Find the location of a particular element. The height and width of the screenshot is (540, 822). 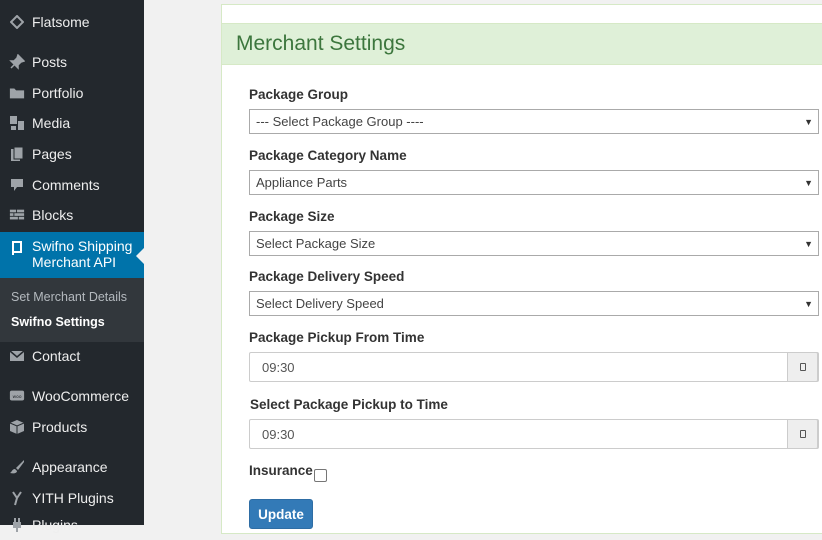

sidebar-item-contact: Contact is located at coordinates (72, 356).